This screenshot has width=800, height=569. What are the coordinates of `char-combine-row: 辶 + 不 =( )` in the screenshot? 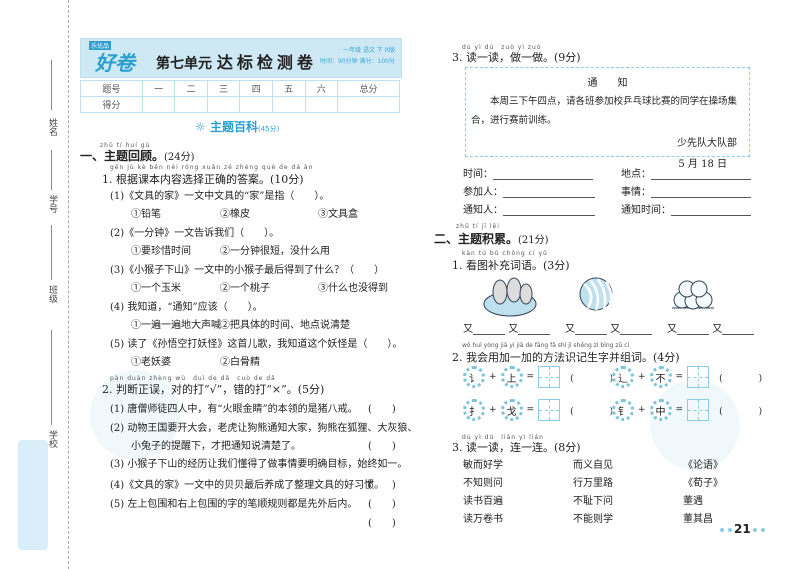 It's located at (687, 377).